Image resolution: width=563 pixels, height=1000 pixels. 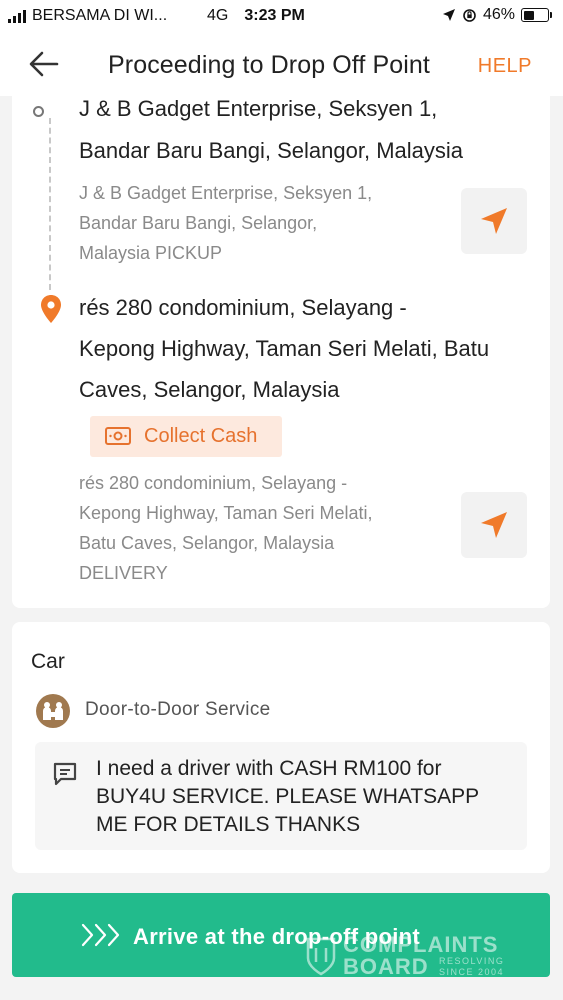 I want to click on status-right: 46%, so click(x=497, y=15).